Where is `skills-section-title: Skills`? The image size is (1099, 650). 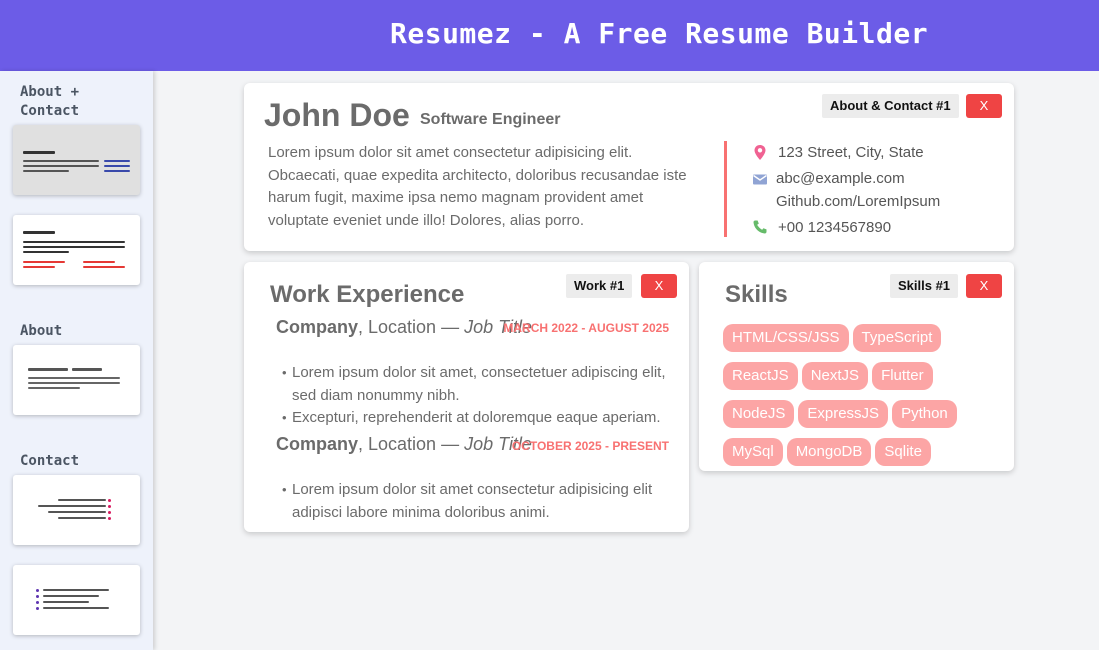
skills-section-title: Skills is located at coordinates (756, 294).